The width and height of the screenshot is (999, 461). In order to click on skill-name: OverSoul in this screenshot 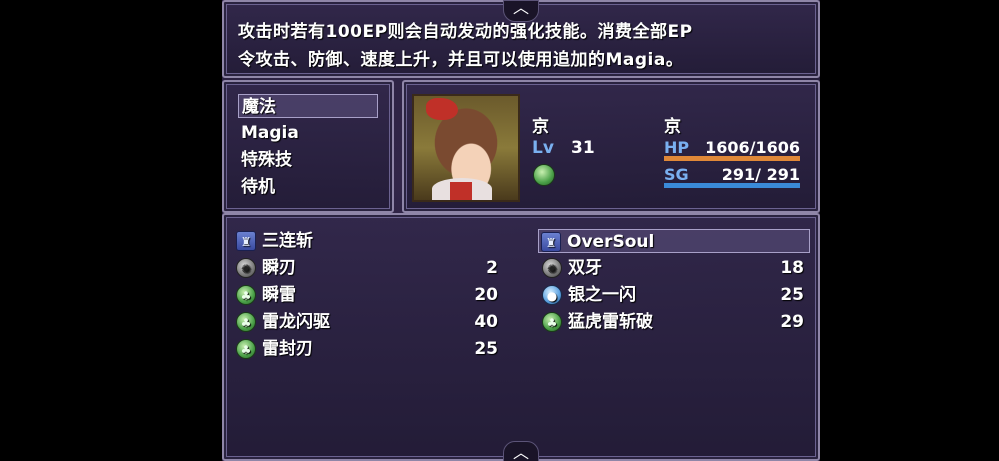, I will do `click(611, 242)`.